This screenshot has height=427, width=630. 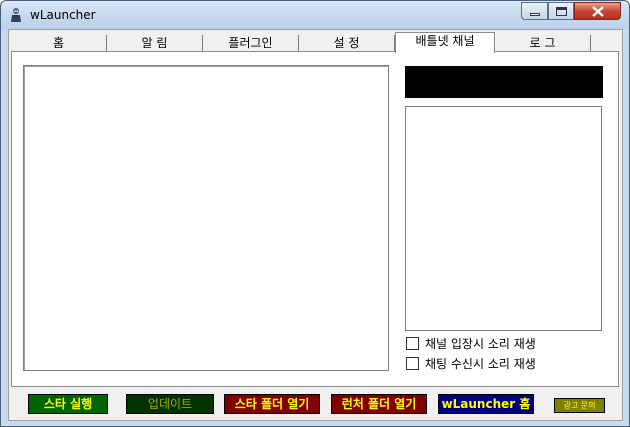 What do you see at coordinates (535, 14) in the screenshot?
I see `minimize-icon` at bounding box center [535, 14].